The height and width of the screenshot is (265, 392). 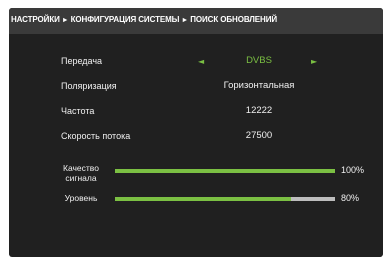 What do you see at coordinates (78, 111) in the screenshot?
I see `frequency-label: Частота` at bounding box center [78, 111].